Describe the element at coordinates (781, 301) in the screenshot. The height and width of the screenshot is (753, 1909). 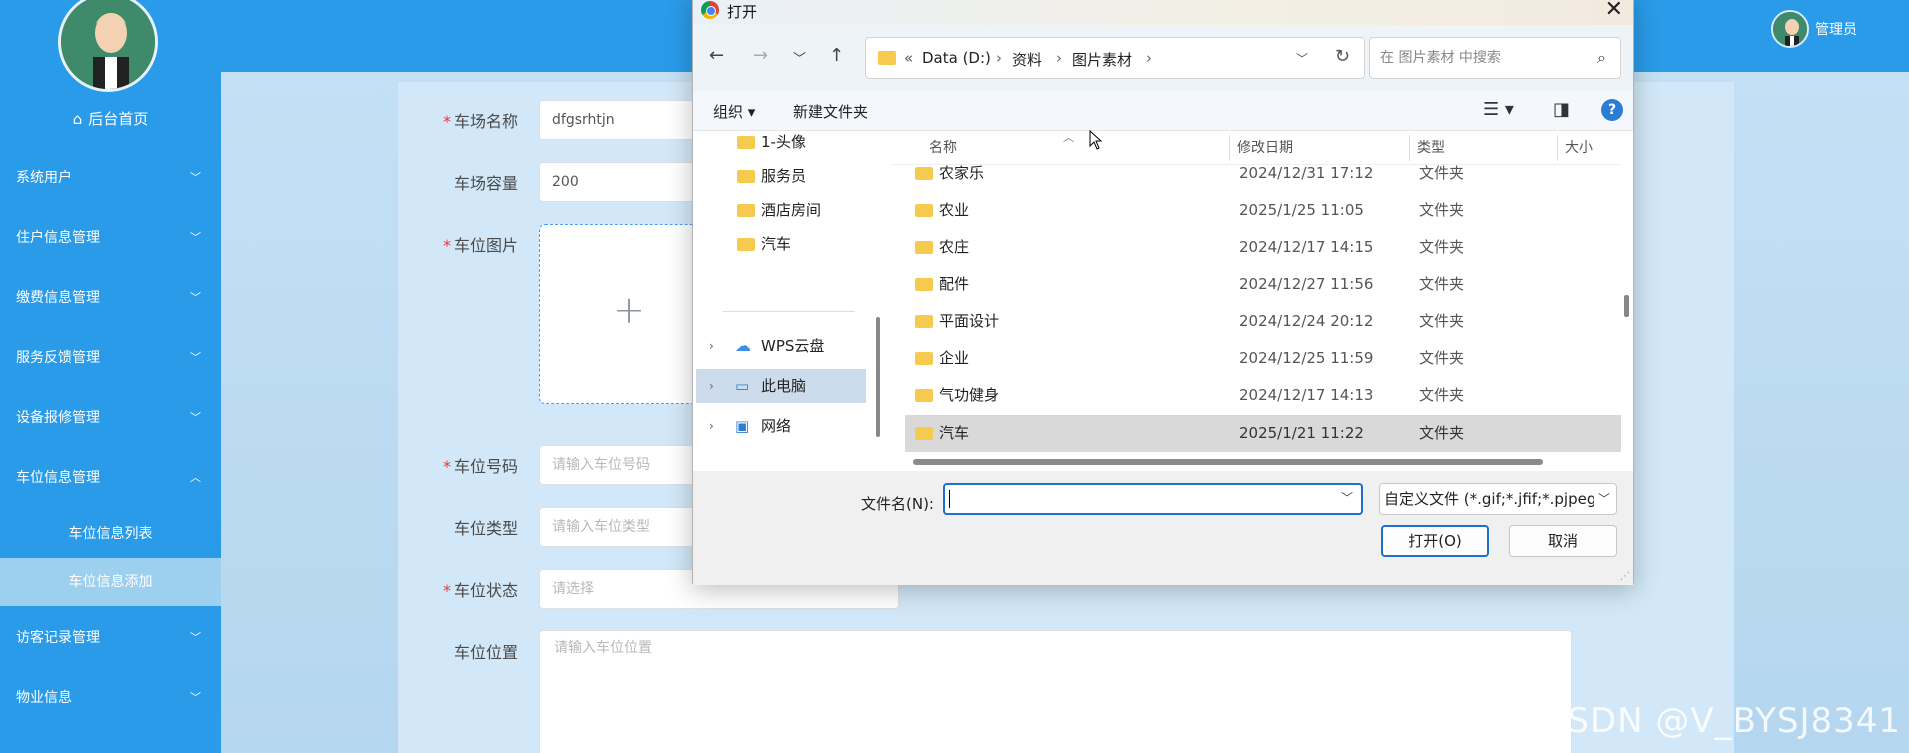
I see `navigation-pane: 1-头像 服务员 酒店房间 汽车 › ☁ WPS云盘 › ▭ 此电脑 › ▣ 网络` at that location.